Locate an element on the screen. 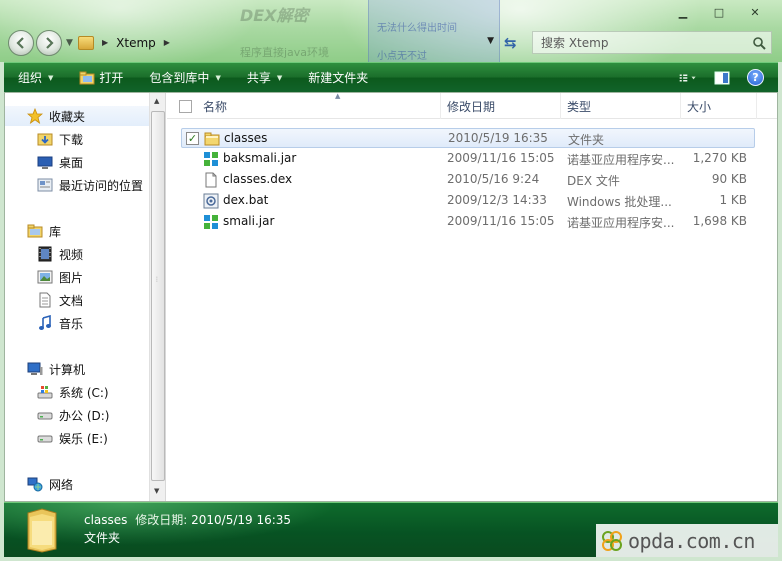  file-row: classes.dex 2010/5/16 9:24 DEX 文件 90 KB is located at coordinates (468, 180).